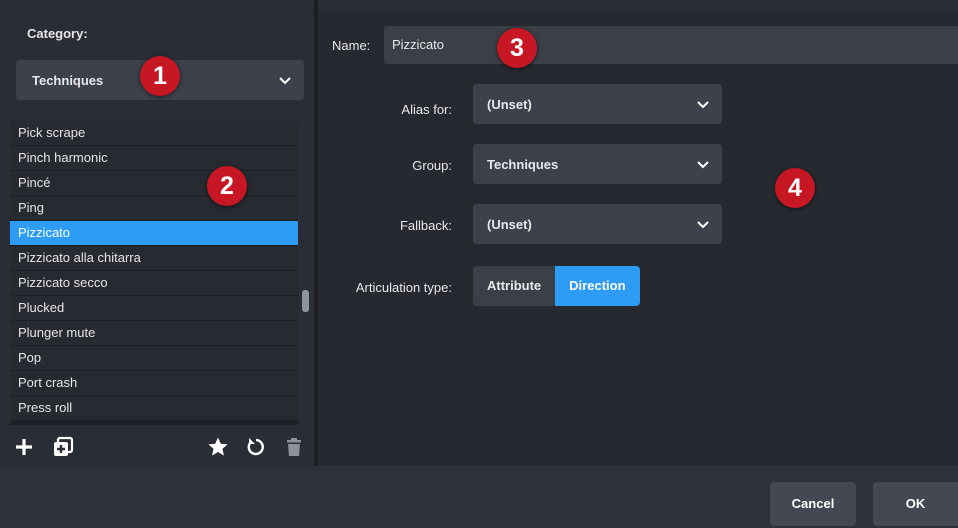 The height and width of the screenshot is (528, 958). What do you see at coordinates (154, 283) in the screenshot?
I see `list-item: Pizzicato secco` at bounding box center [154, 283].